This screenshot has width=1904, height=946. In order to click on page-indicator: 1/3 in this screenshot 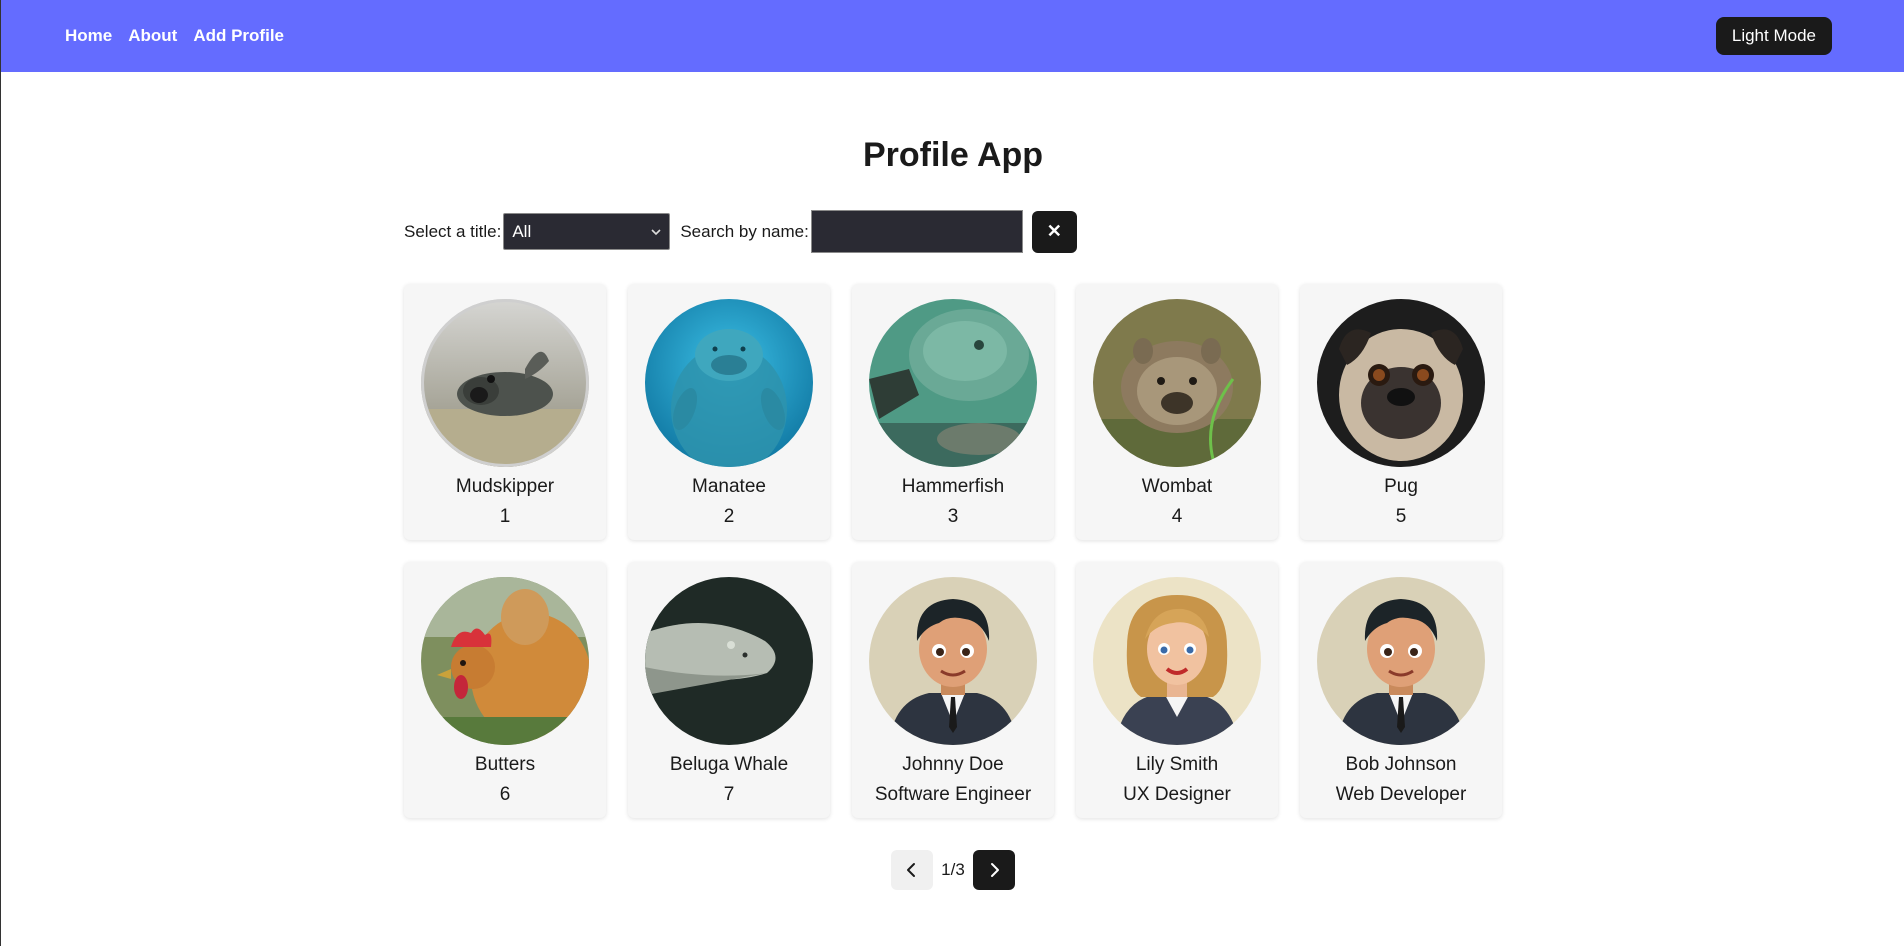, I will do `click(953, 869)`.